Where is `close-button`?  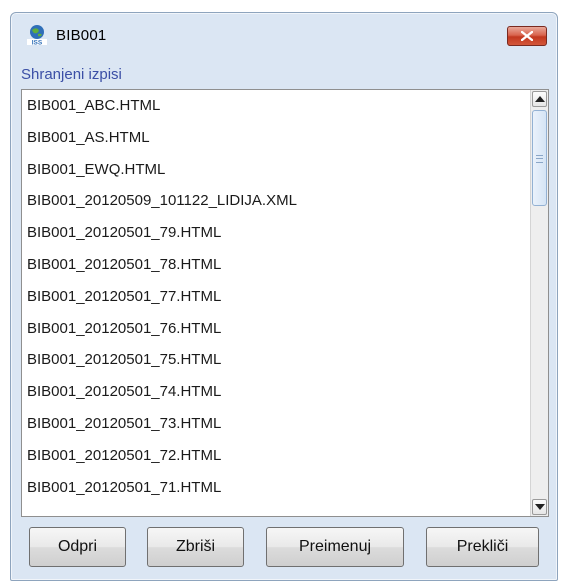
close-button is located at coordinates (527, 36).